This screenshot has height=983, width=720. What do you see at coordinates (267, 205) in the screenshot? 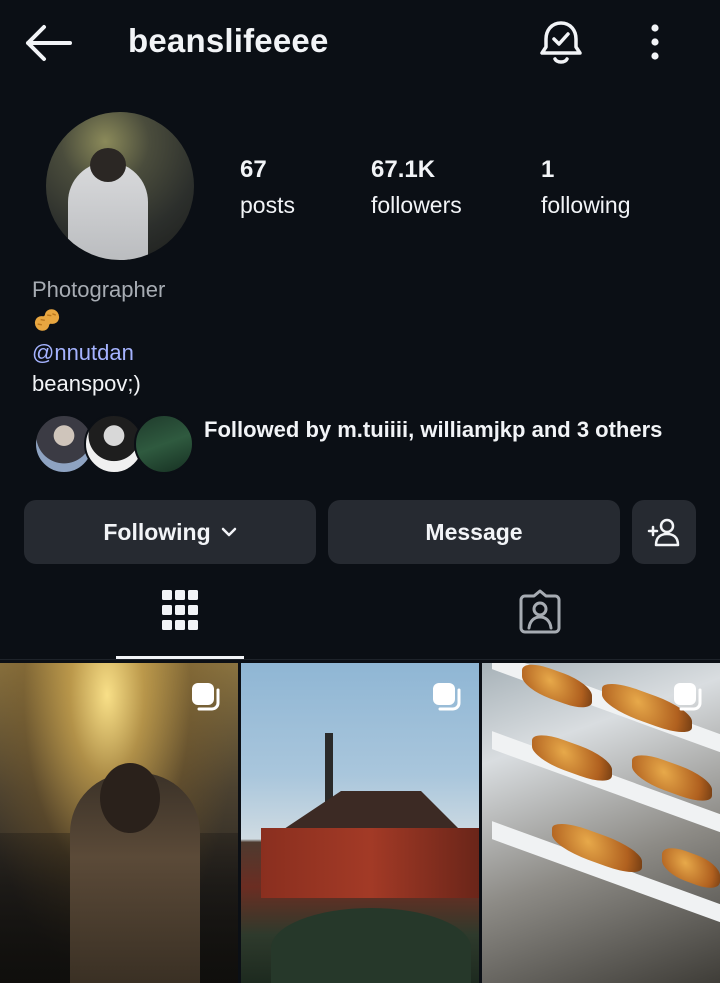
I see `stat-posts-label: posts` at bounding box center [267, 205].